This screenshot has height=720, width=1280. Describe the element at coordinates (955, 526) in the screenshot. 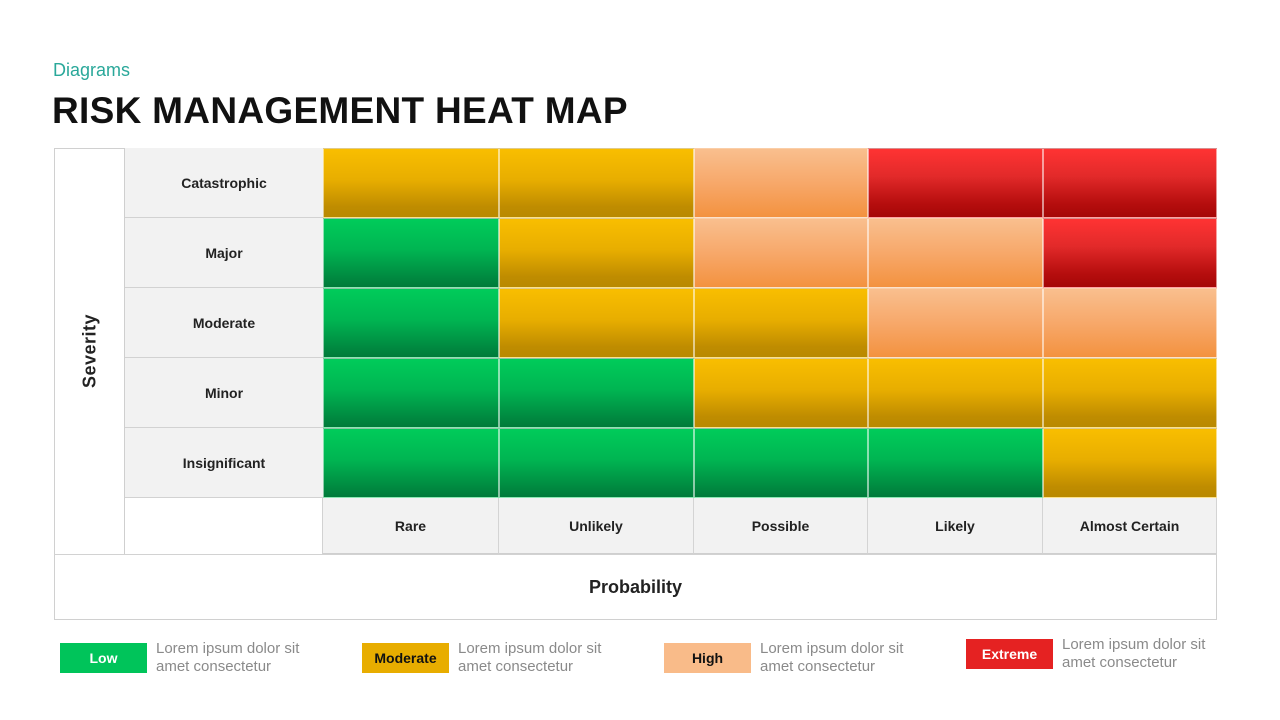

I see `probability-label-likely: Likely` at that location.